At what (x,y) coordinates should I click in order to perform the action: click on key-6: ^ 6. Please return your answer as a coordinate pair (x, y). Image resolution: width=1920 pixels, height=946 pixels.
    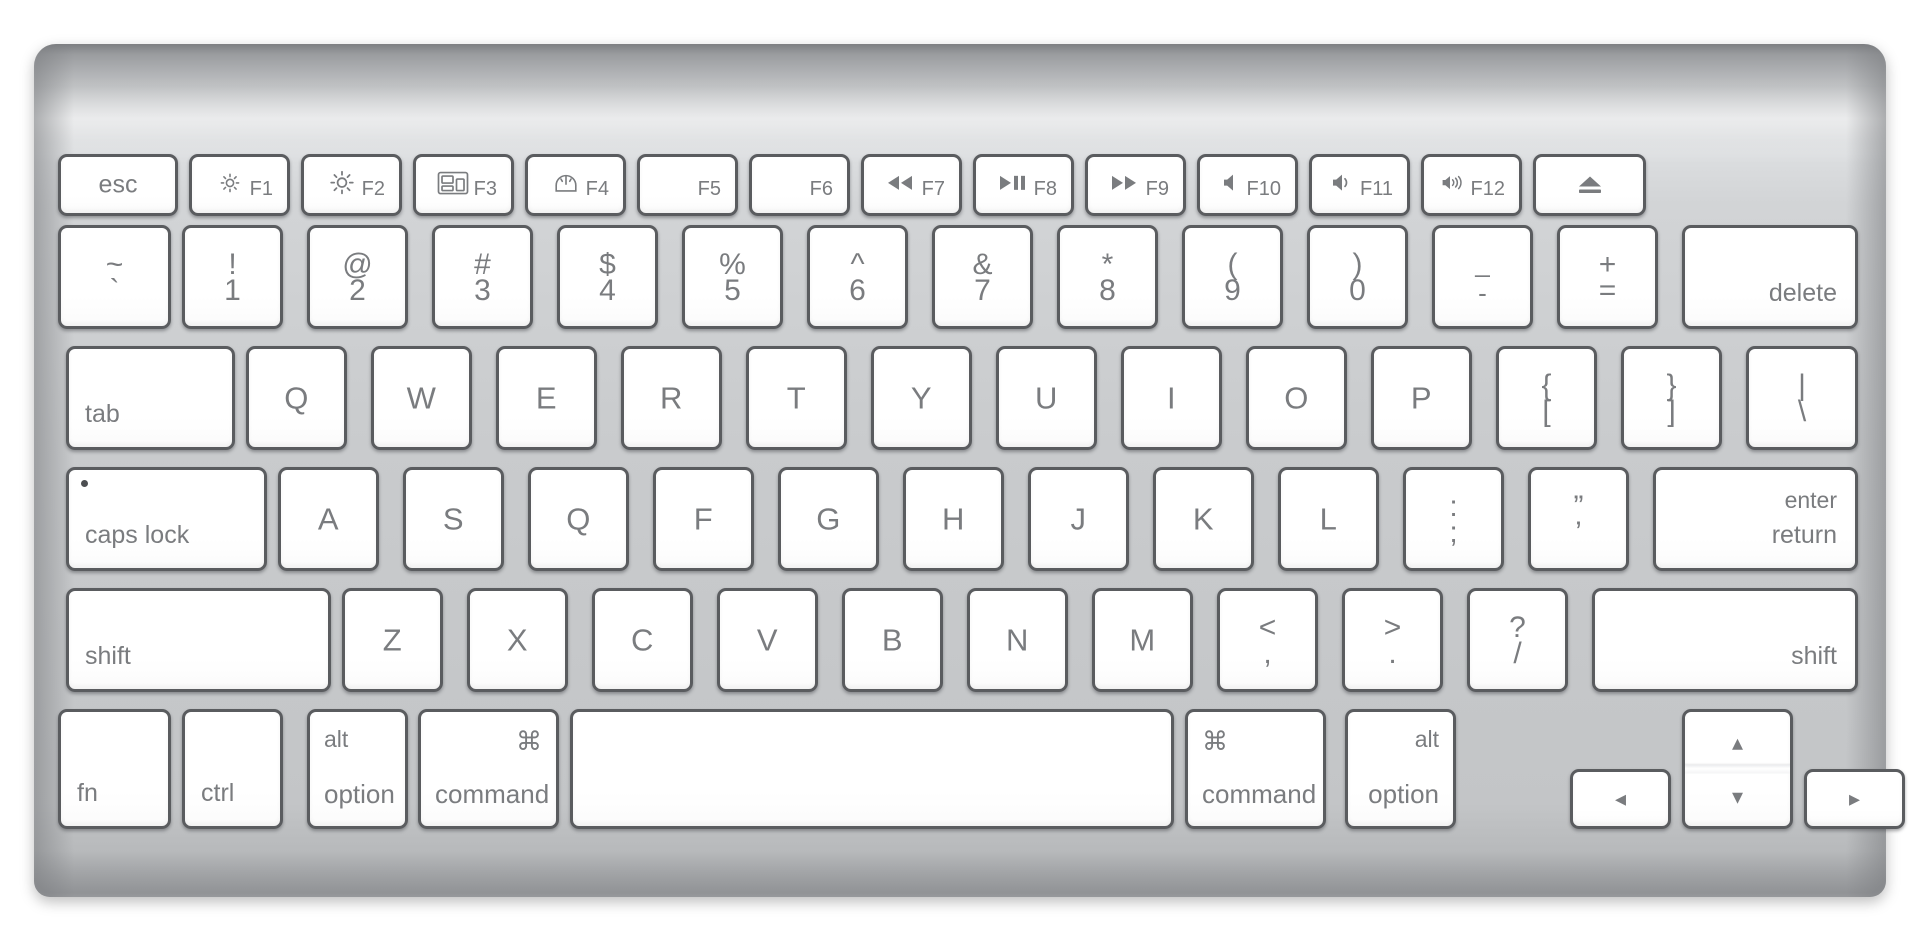
    Looking at the image, I should click on (857, 277).